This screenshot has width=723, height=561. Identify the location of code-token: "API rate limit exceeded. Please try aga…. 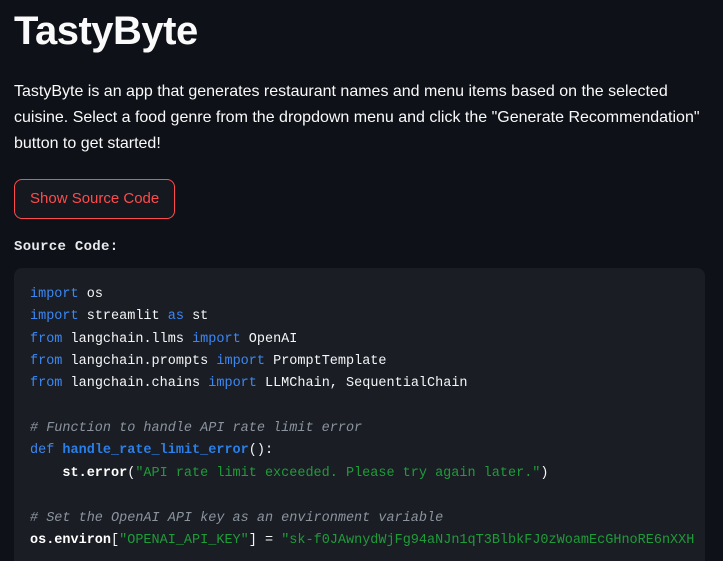
(338, 473).